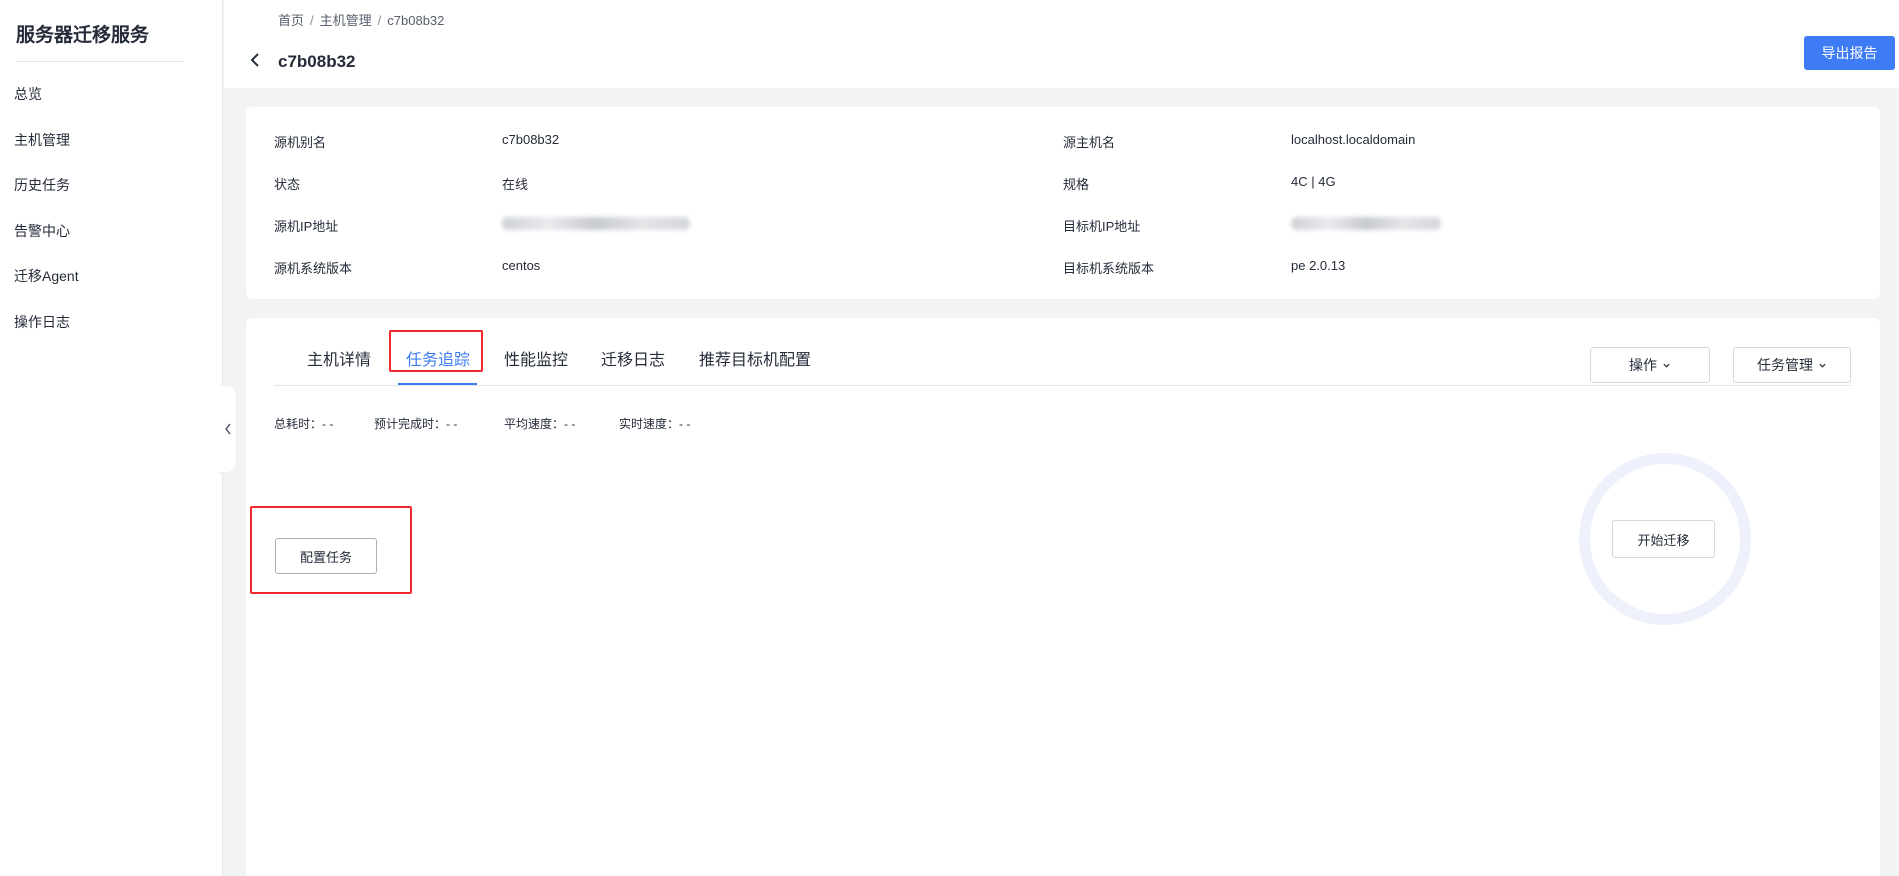 The image size is (1899, 876). I want to click on tab-performance-monitoring: 性能监控, so click(536, 358).